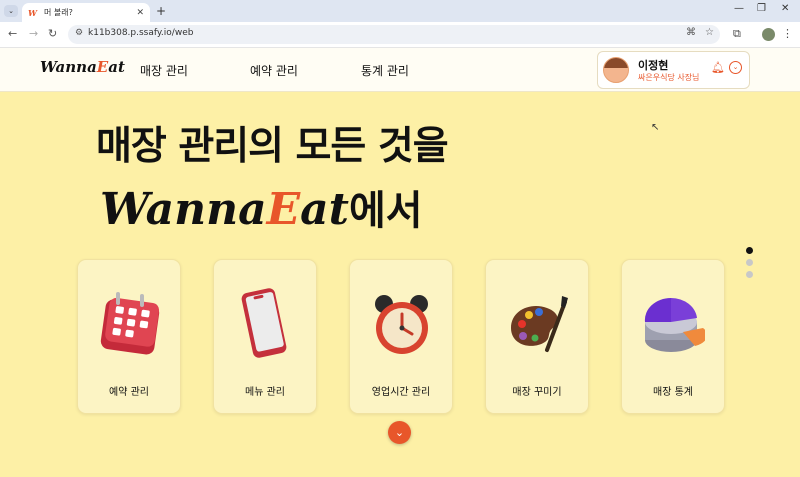 This screenshot has height=477, width=800. Describe the element at coordinates (129, 392) in the screenshot. I see `card-label: 예약 관리` at that location.